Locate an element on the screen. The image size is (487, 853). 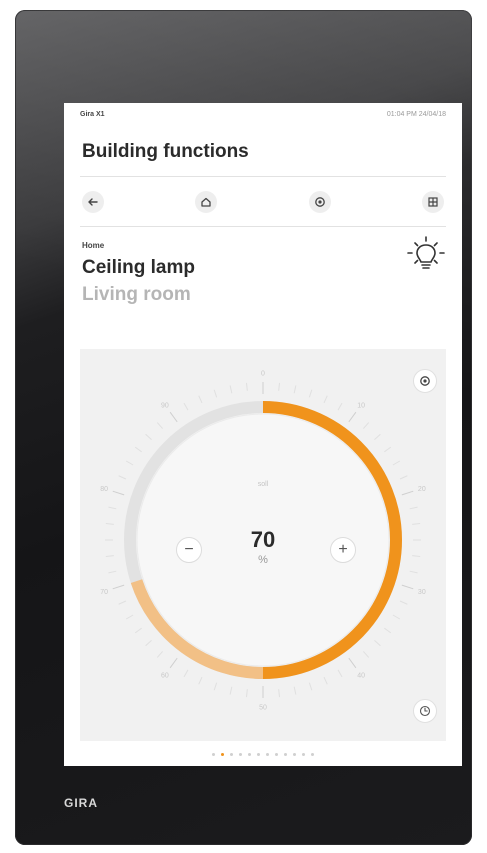
grid-view-button is located at coordinates (433, 202).